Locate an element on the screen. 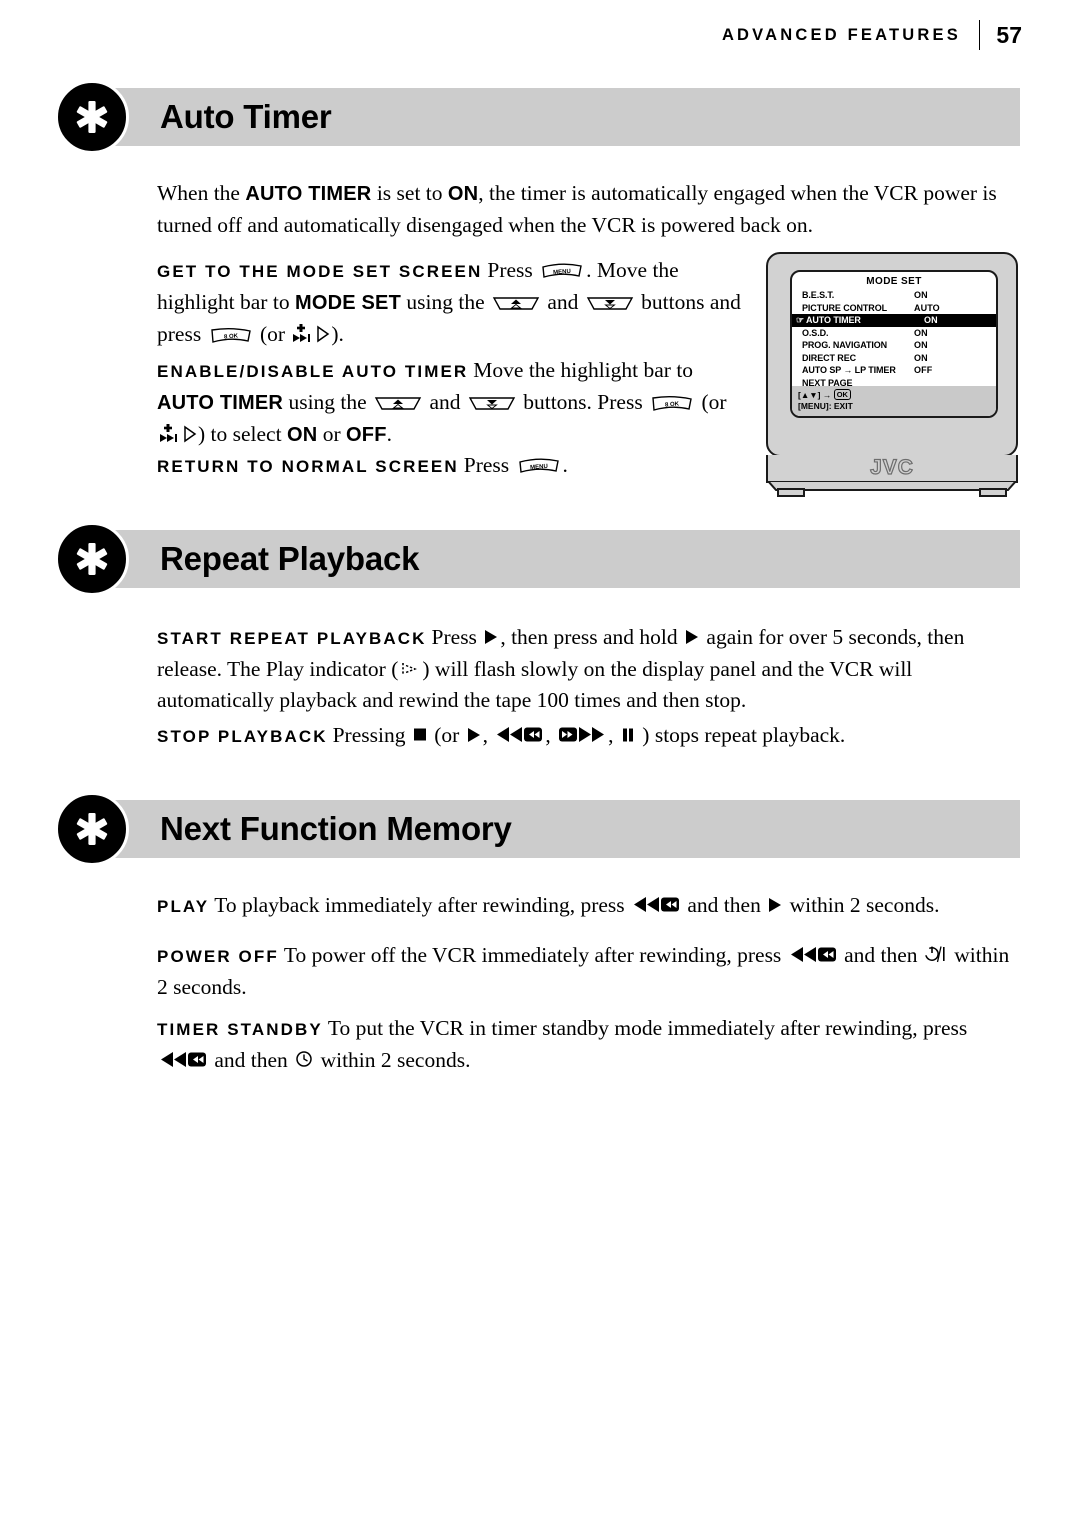  osd-row: PICTURE CONTROL AUTO is located at coordinates (894, 308).